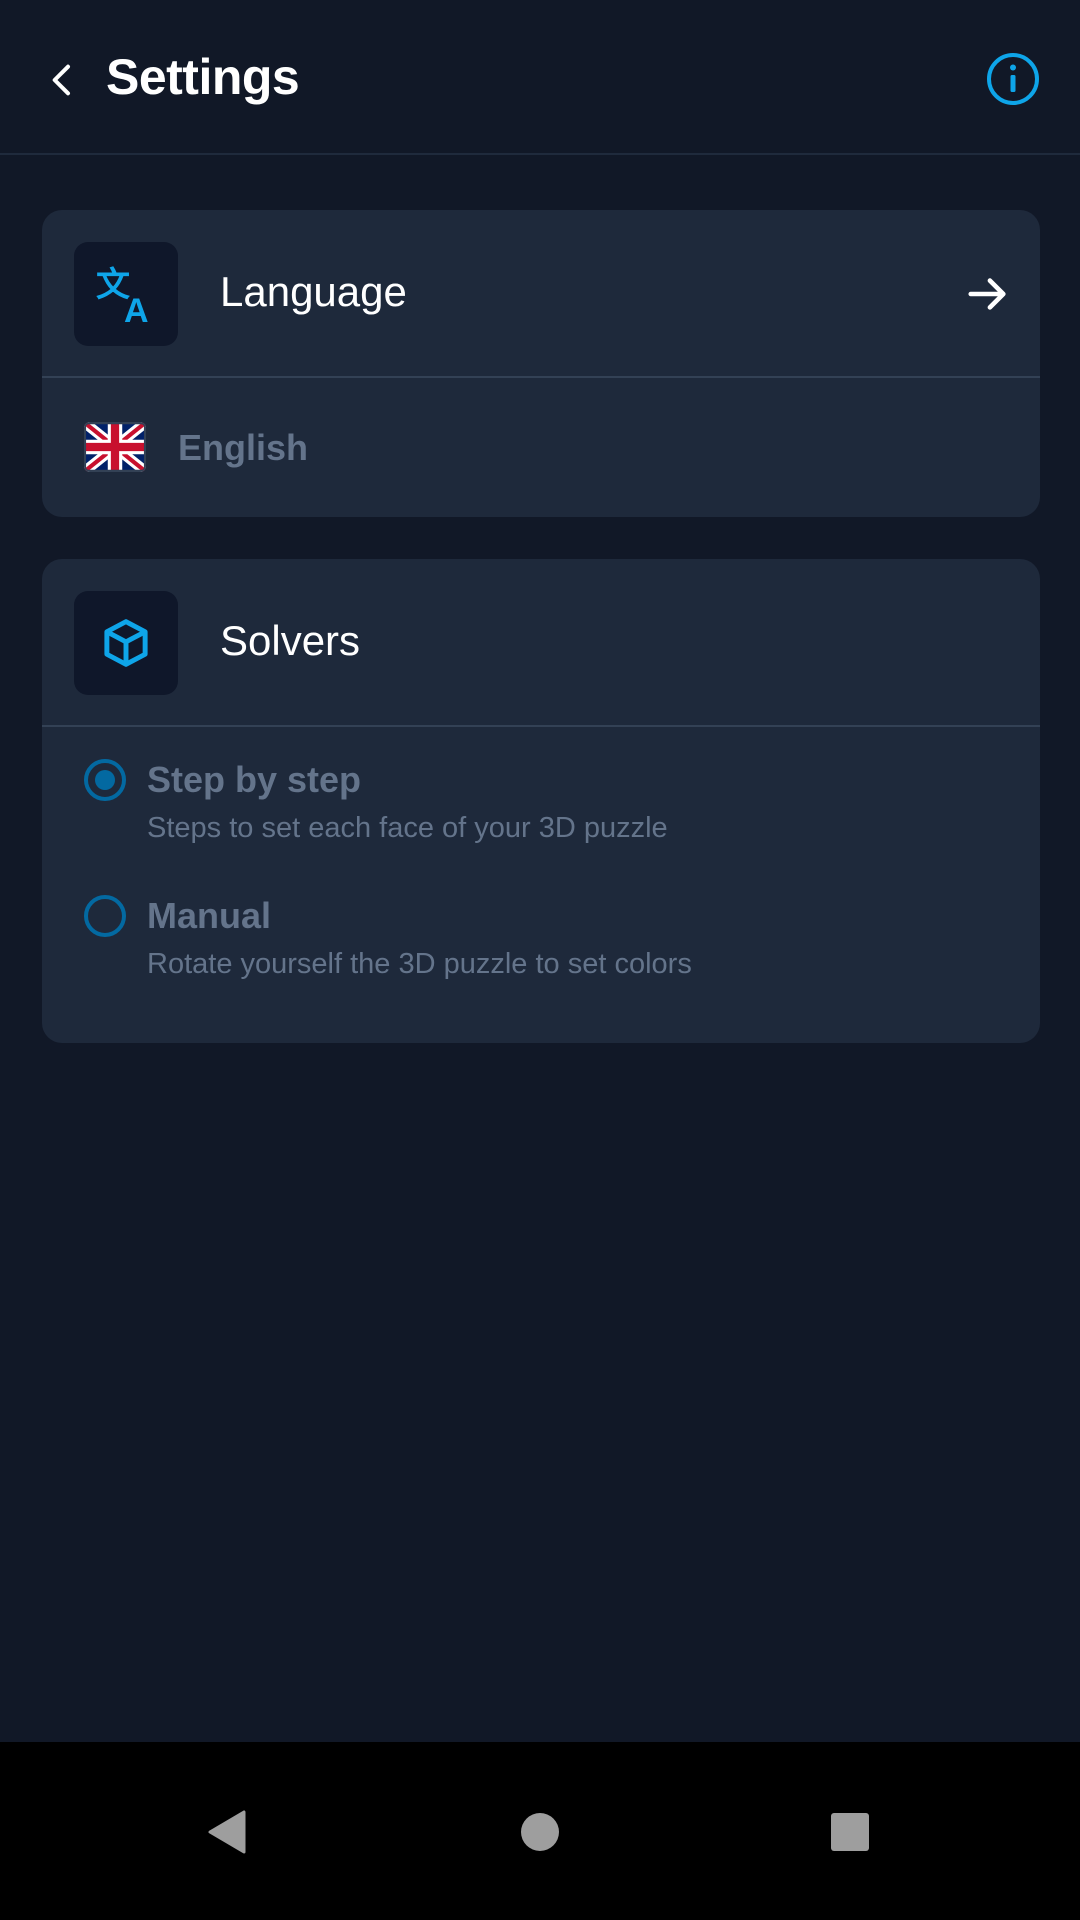  I want to click on nav-home-icon, so click(540, 1832).